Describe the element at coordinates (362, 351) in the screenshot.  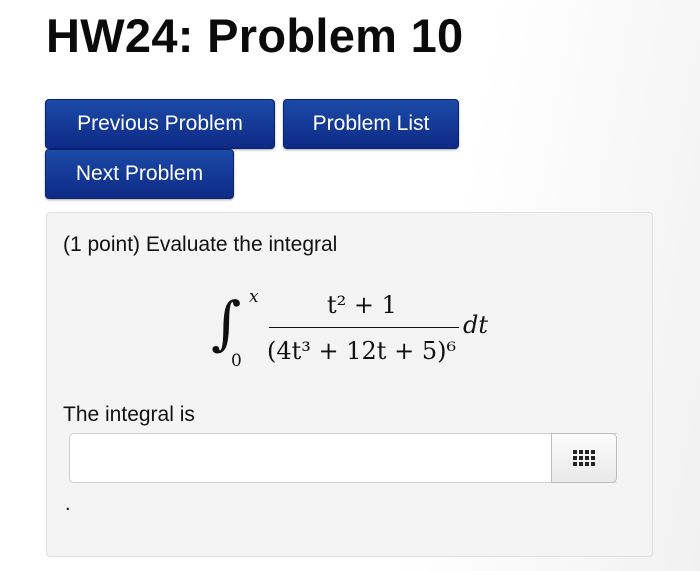
I see `integrand-denominator: (4t³ + 12t + 5)⁶` at that location.